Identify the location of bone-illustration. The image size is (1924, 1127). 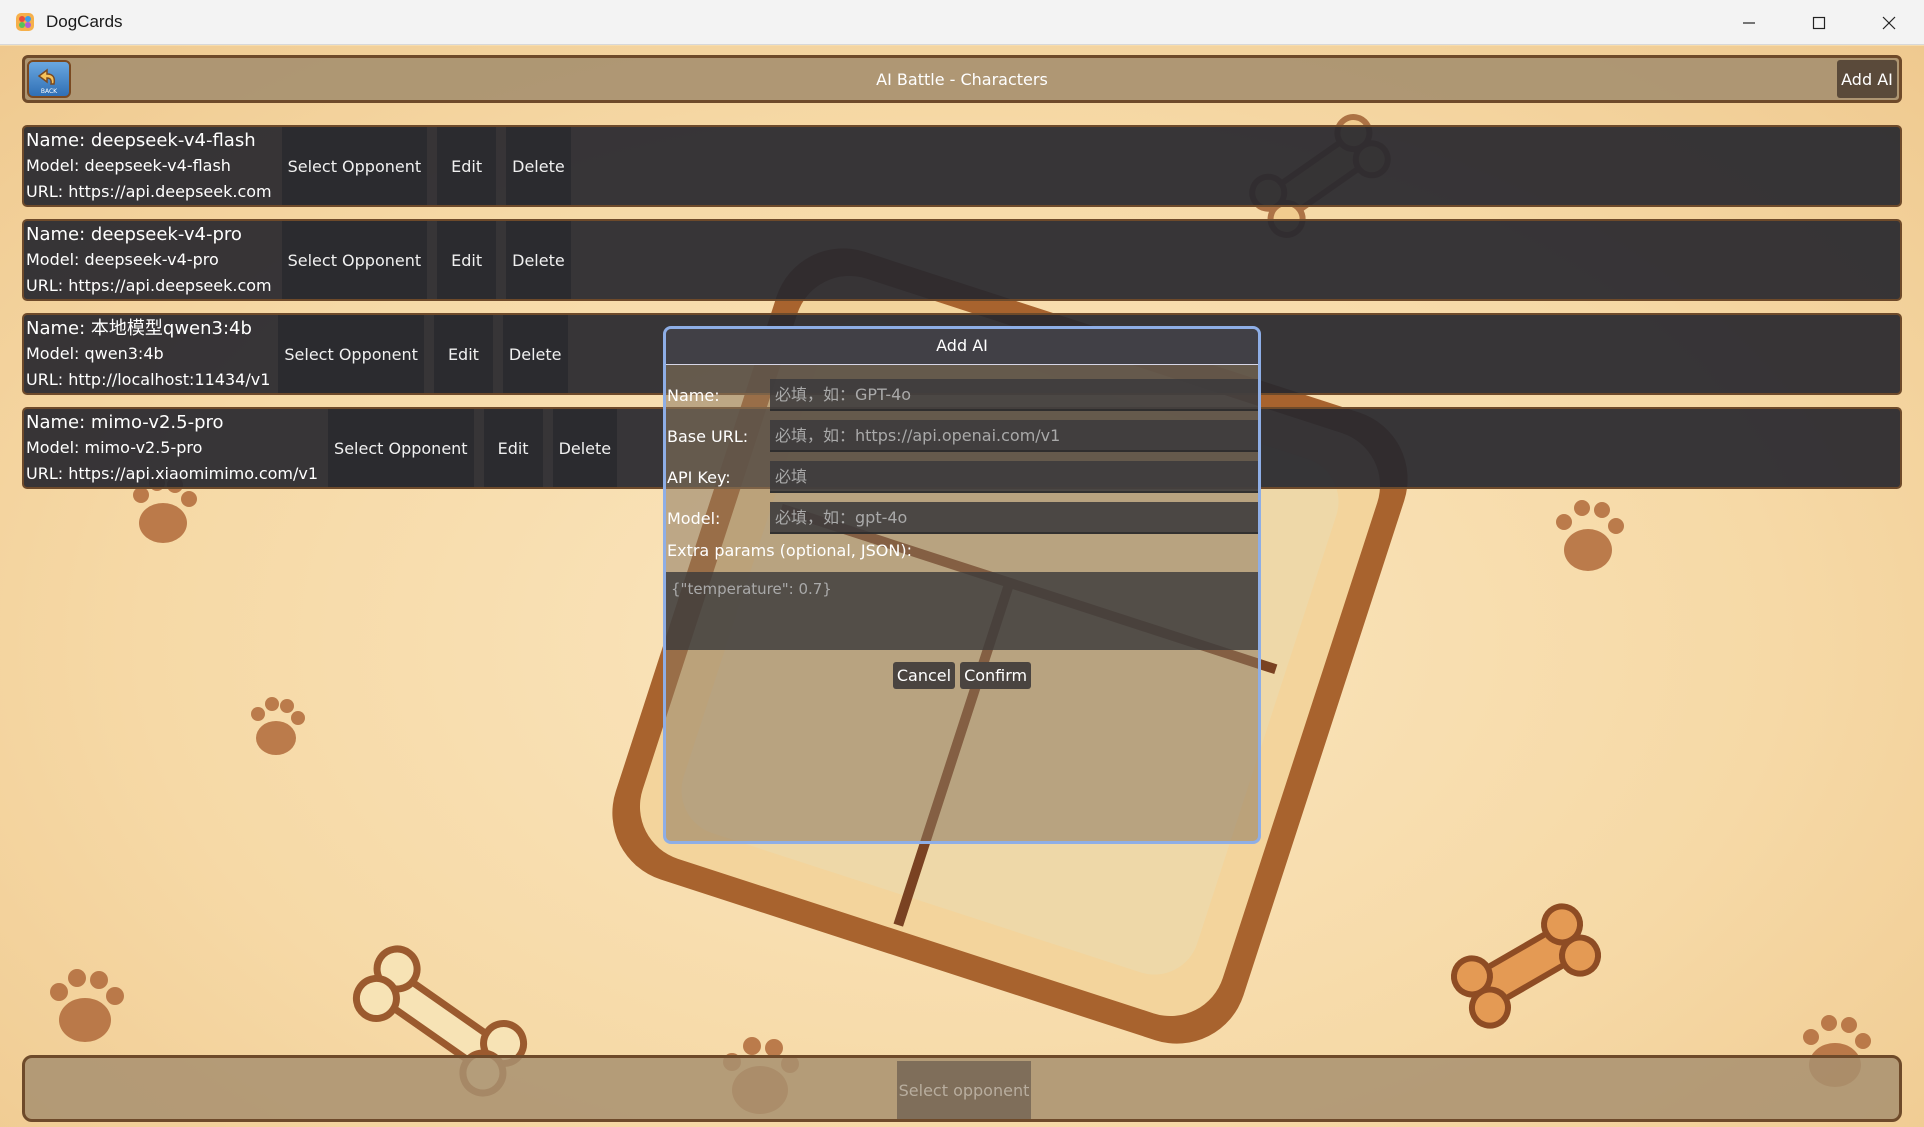
(1526, 966).